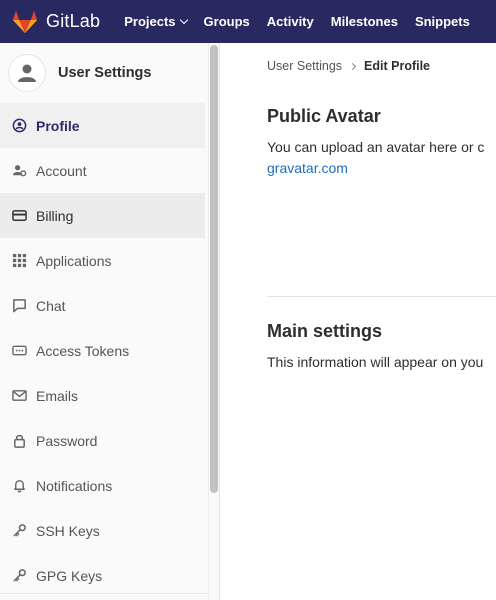 This screenshot has width=496, height=600. I want to click on nav-snippets: Snippets, so click(442, 21).